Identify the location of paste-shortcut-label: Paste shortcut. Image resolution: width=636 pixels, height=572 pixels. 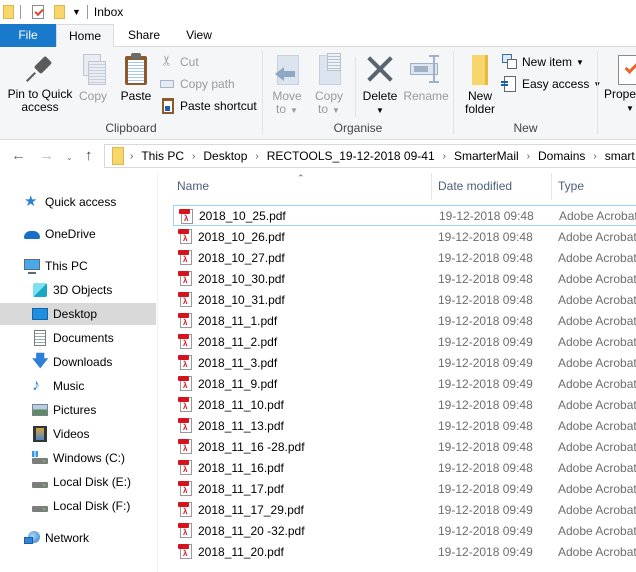
(218, 106).